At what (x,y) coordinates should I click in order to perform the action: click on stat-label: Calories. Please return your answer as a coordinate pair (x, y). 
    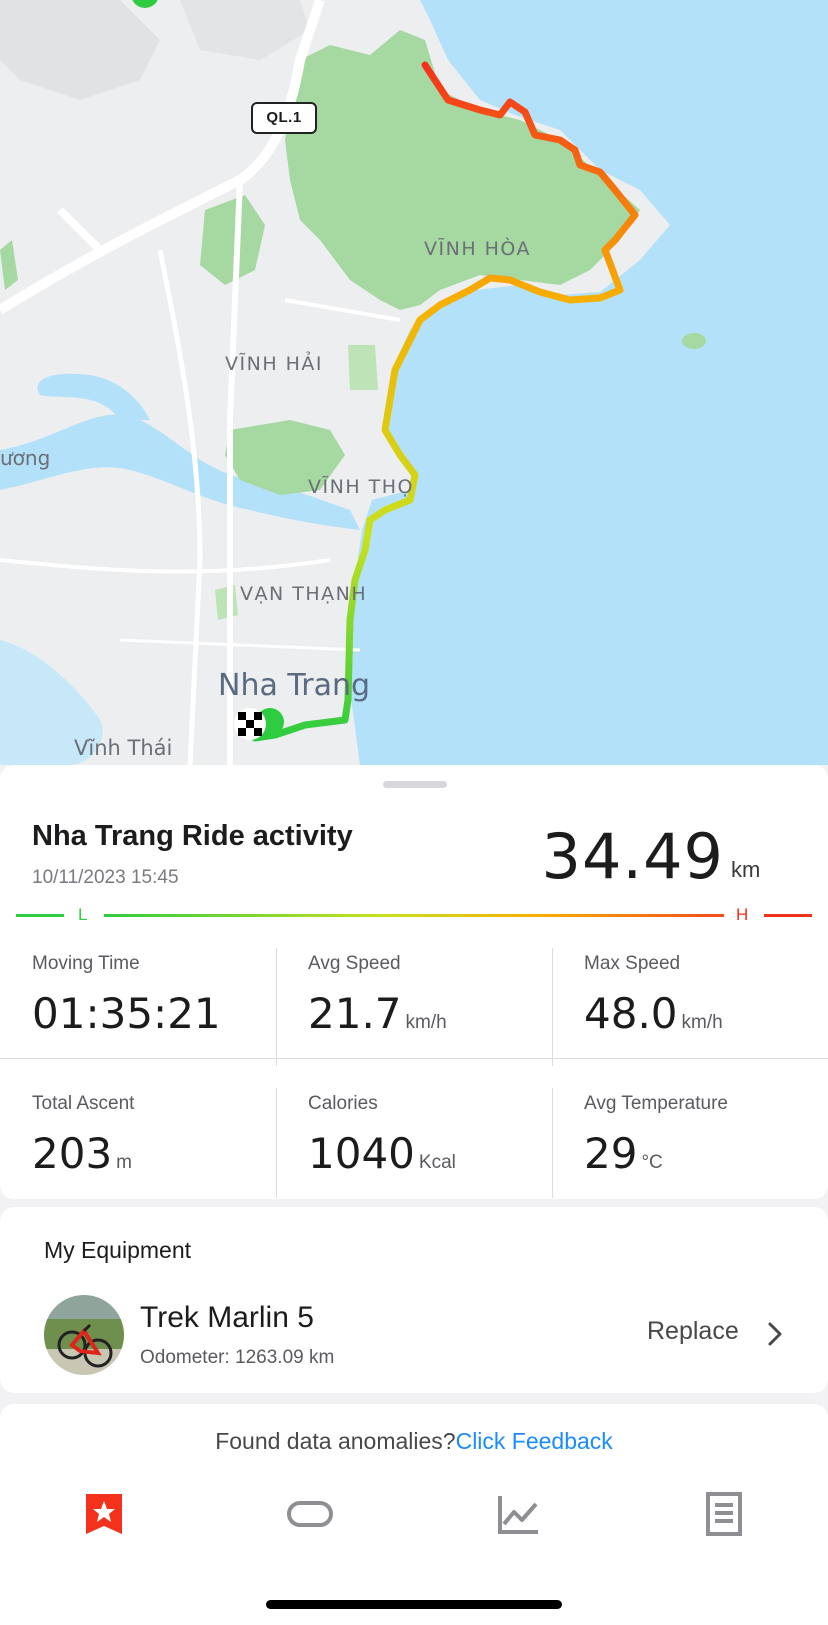
    Looking at the image, I should click on (343, 1103).